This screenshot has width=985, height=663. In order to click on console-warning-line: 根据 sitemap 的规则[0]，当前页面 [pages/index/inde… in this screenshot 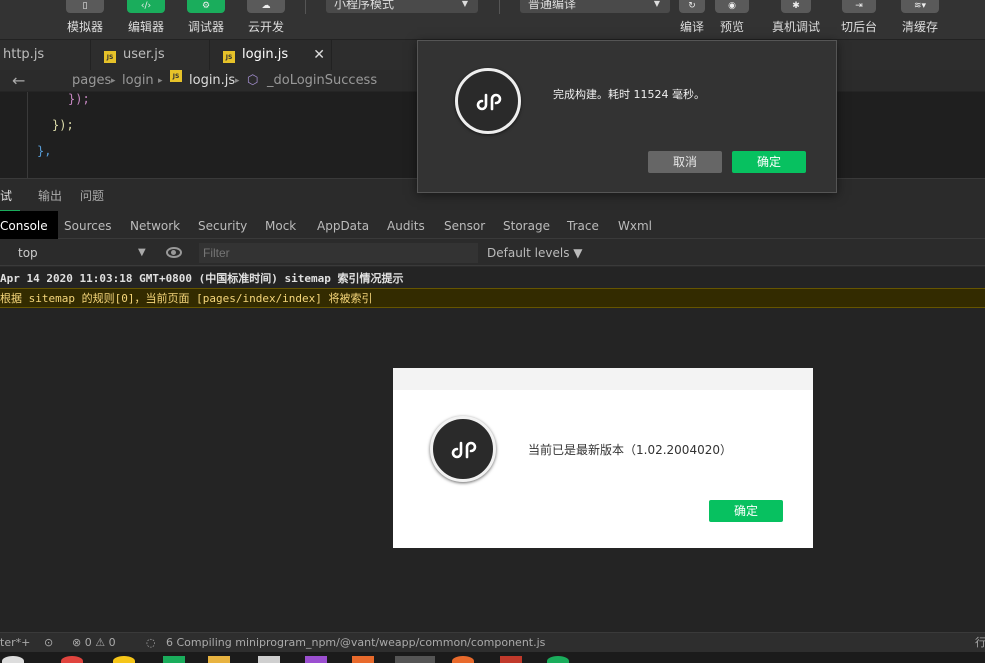, I will do `click(492, 298)`.